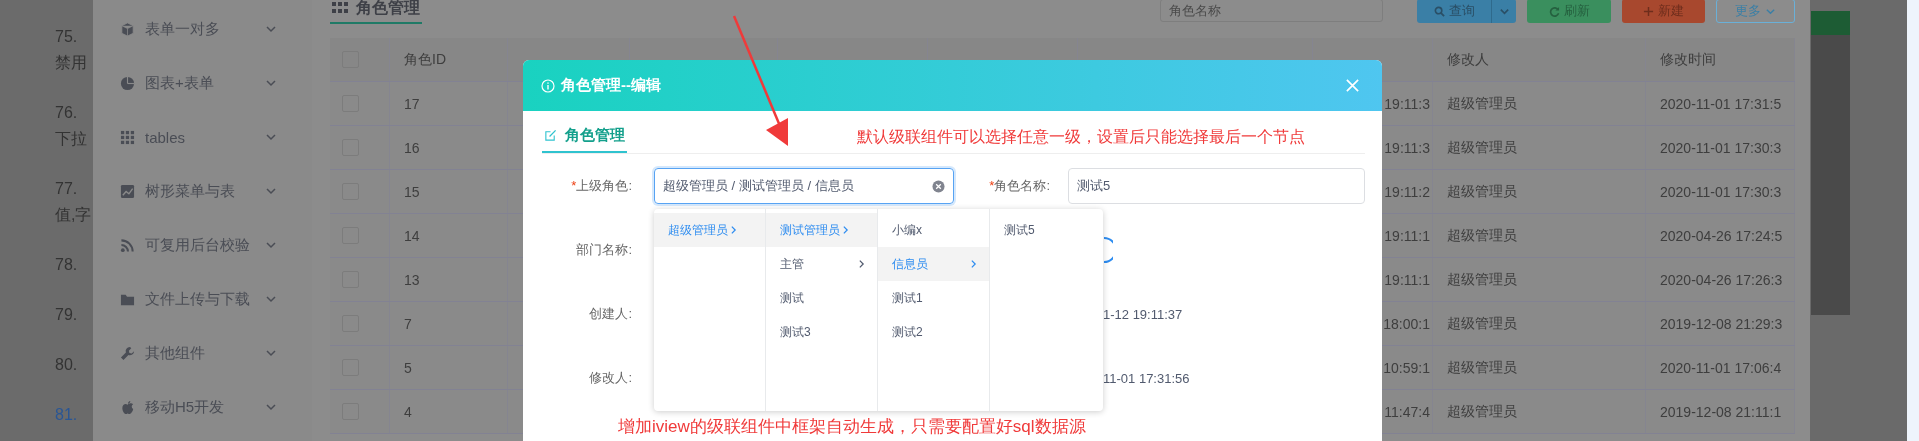 The height and width of the screenshot is (441, 1919). Describe the element at coordinates (1407, 411) in the screenshot. I see `table-cell: 11:47:4` at that location.